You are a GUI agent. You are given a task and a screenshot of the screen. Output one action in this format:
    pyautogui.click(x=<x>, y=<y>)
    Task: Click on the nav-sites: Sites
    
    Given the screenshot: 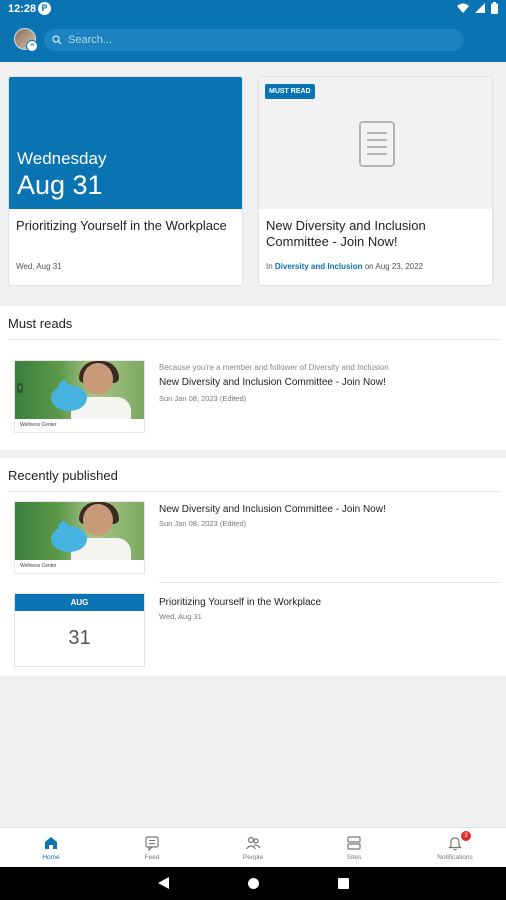 What is the action you would take?
    pyautogui.click(x=354, y=848)
    